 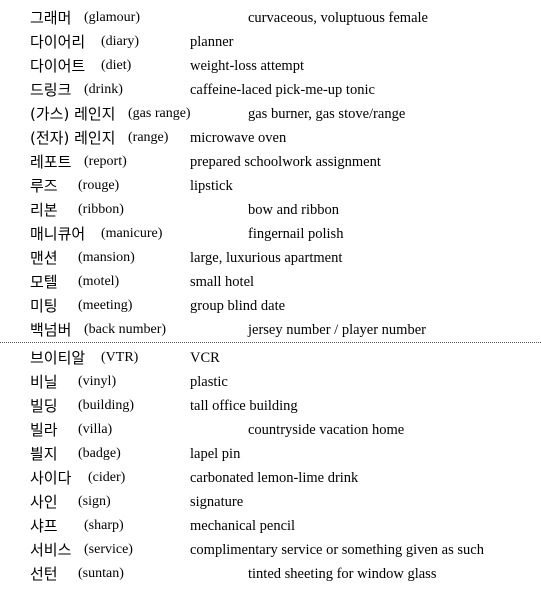 I want to click on glossary-entry: 매니큐어 (manicure) fingernail polish, so click(x=270, y=234).